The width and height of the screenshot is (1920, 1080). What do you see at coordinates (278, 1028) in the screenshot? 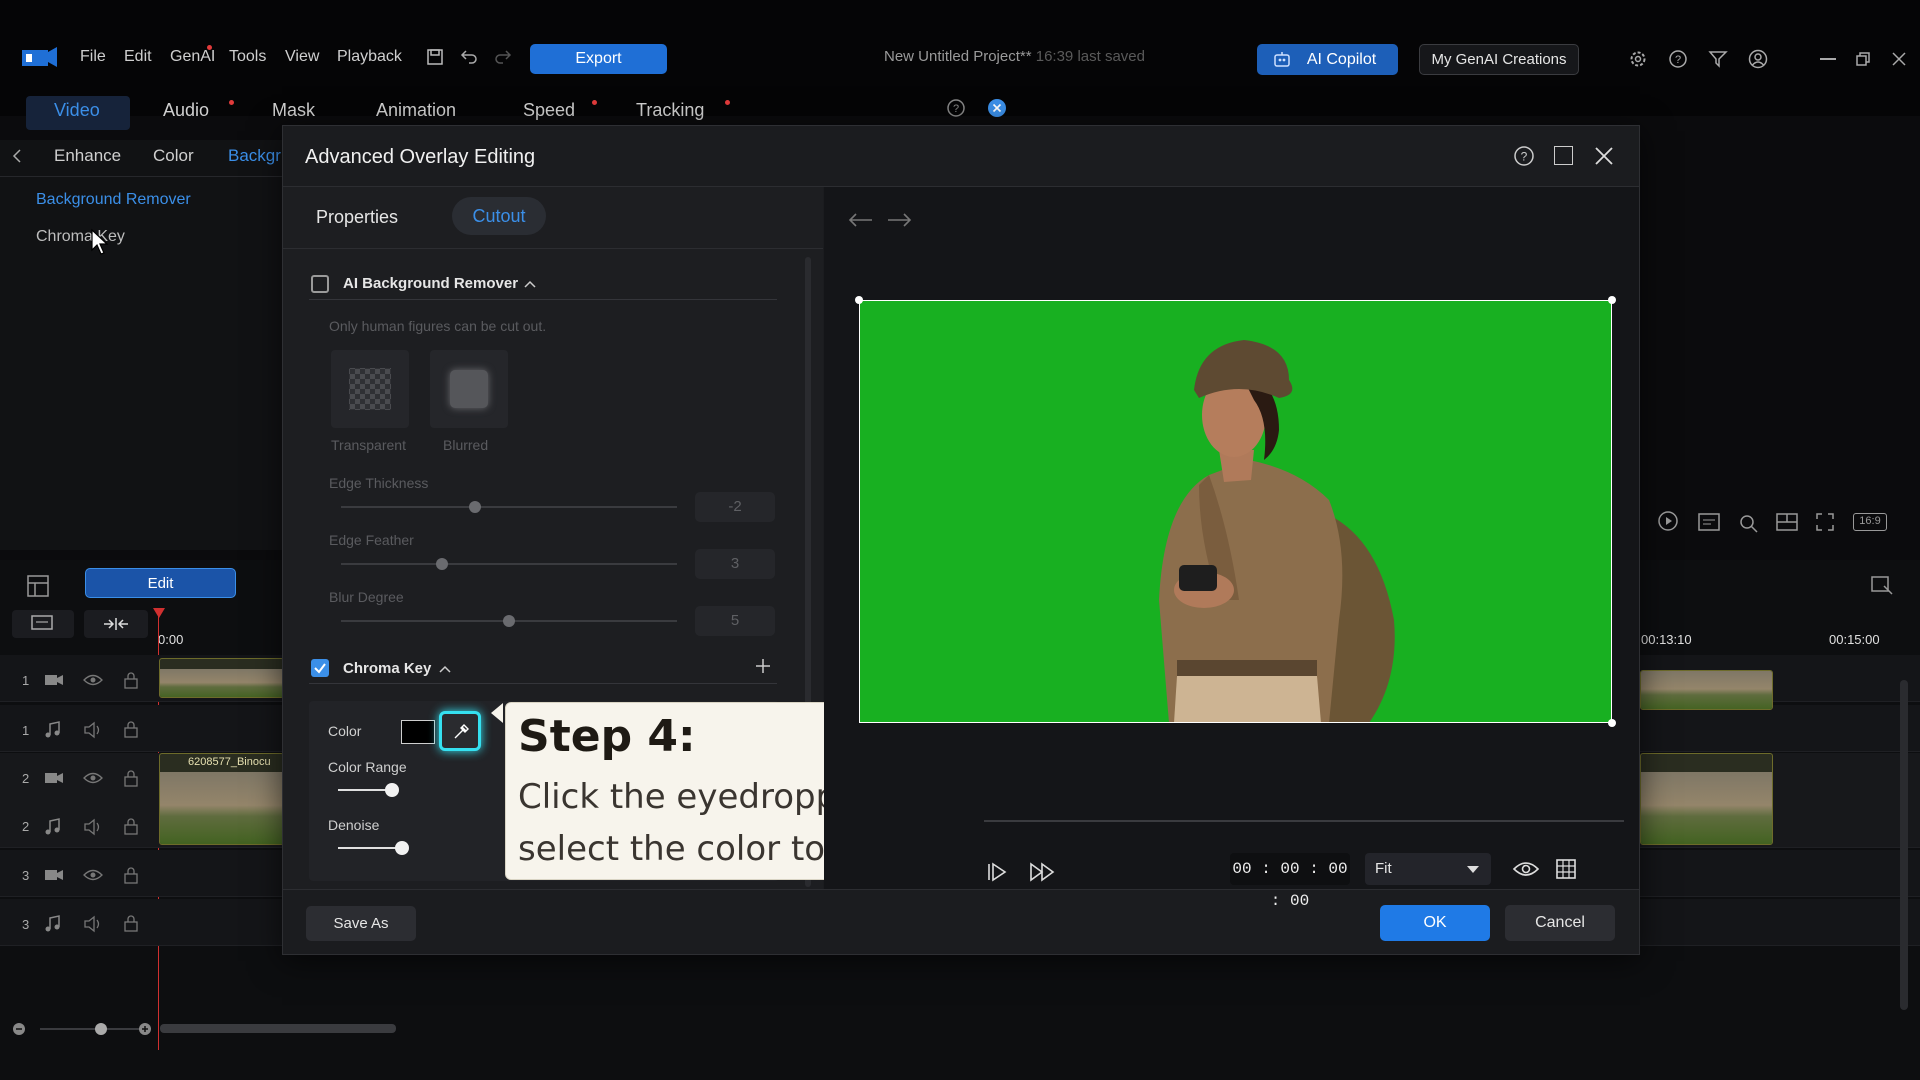
I see `timeline-horizontal-scrollbar` at bounding box center [278, 1028].